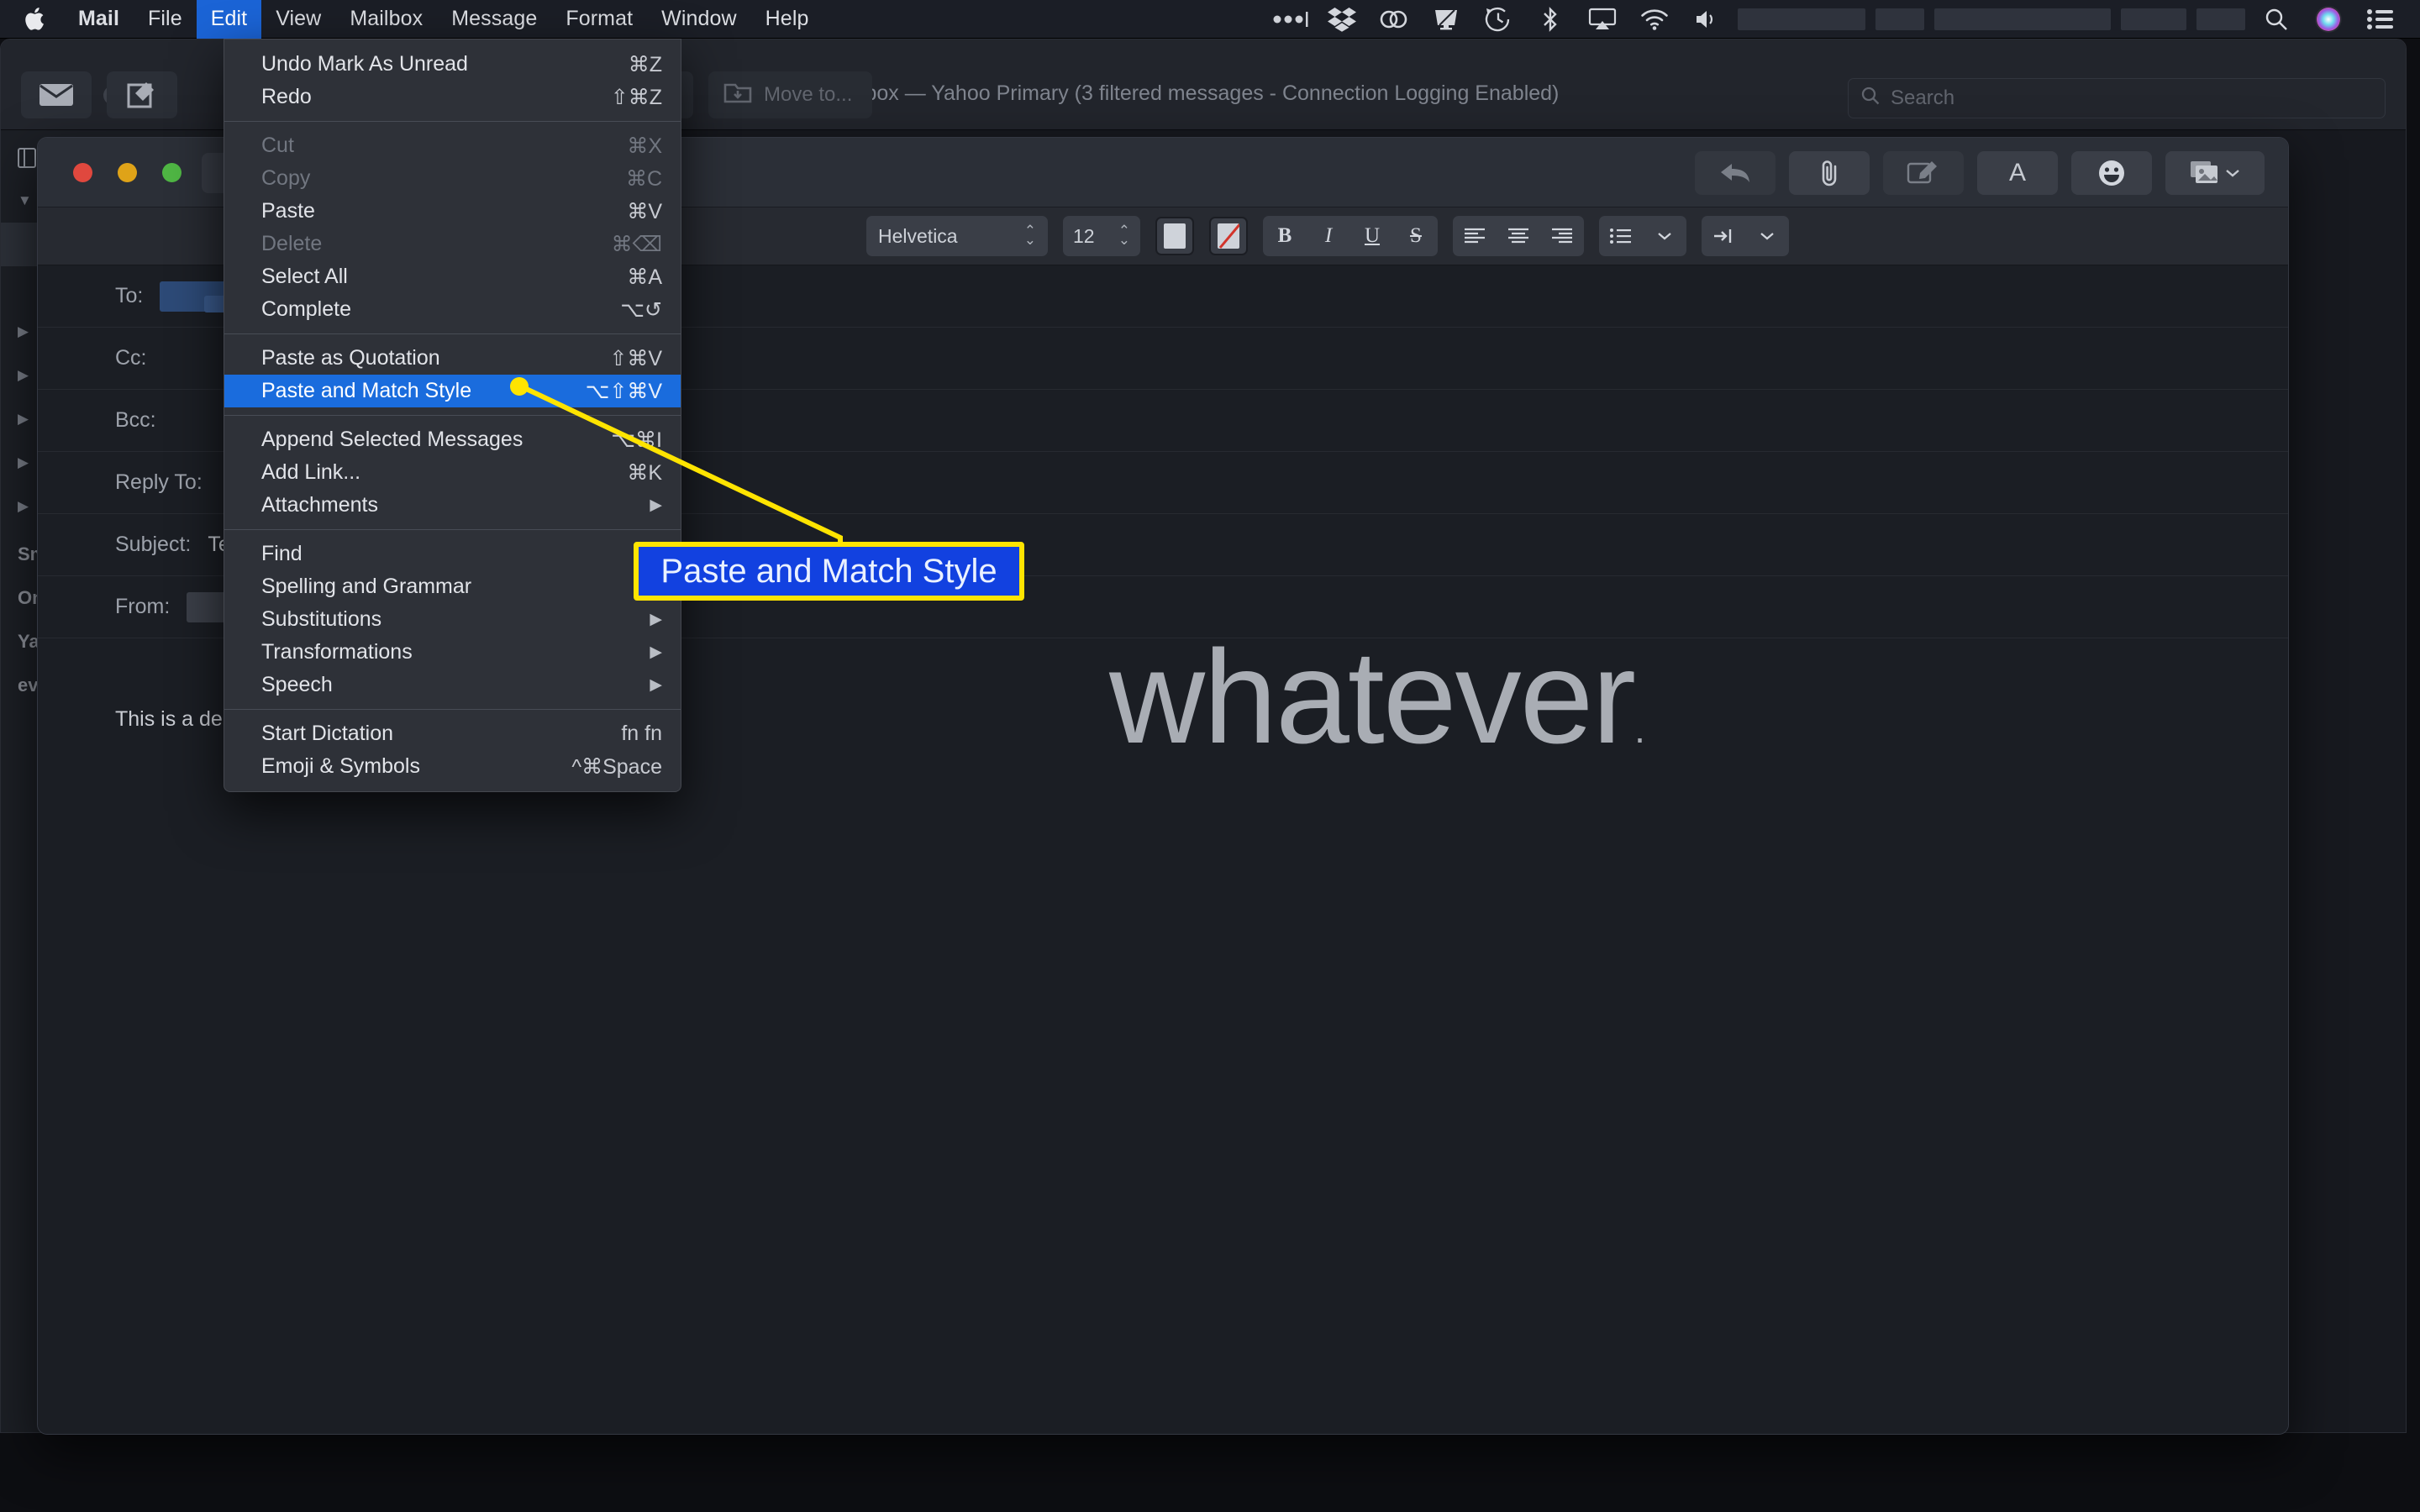 This screenshot has width=2420, height=1512. What do you see at coordinates (1373, 697) in the screenshot?
I see `big-word-text: whatever` at bounding box center [1373, 697].